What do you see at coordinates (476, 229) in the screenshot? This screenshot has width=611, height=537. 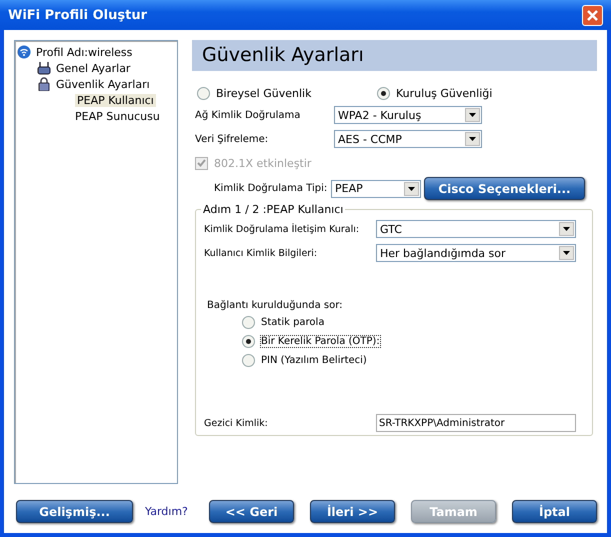 I see `dropdown: GTC` at bounding box center [476, 229].